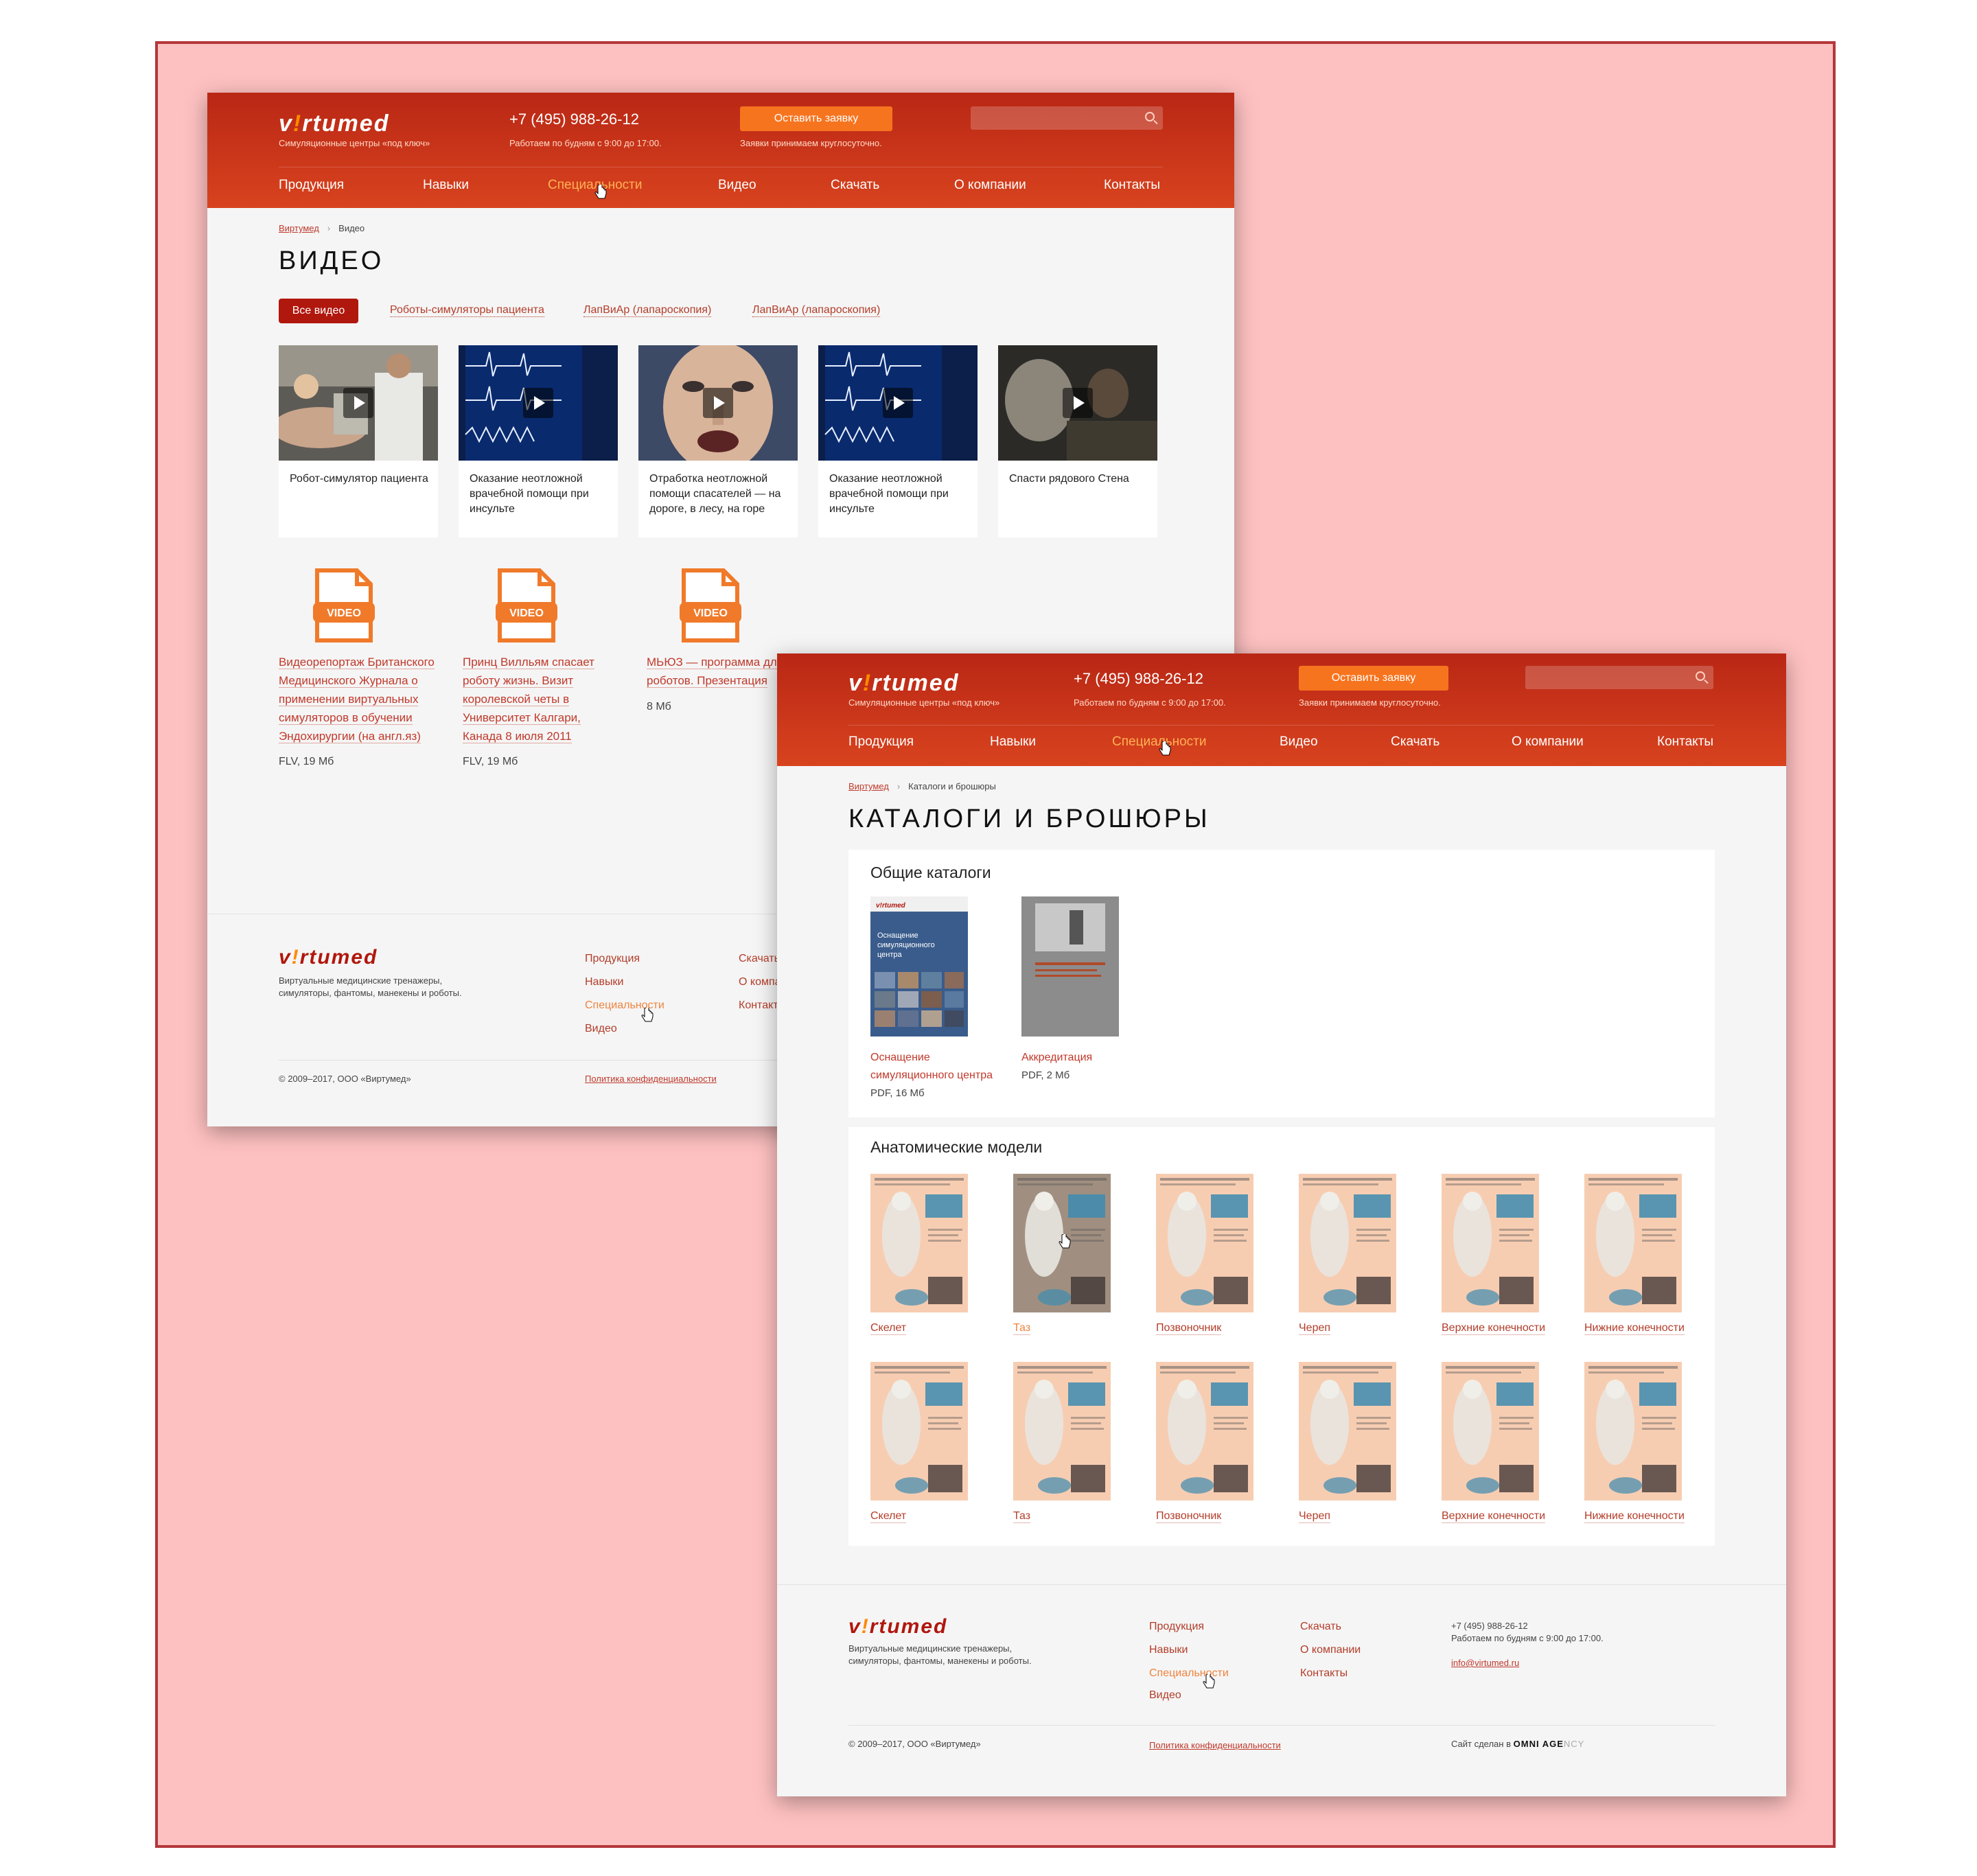  Describe the element at coordinates (1081, 479) in the screenshot. I see `video-caption: Спасти рядового Стена` at that location.